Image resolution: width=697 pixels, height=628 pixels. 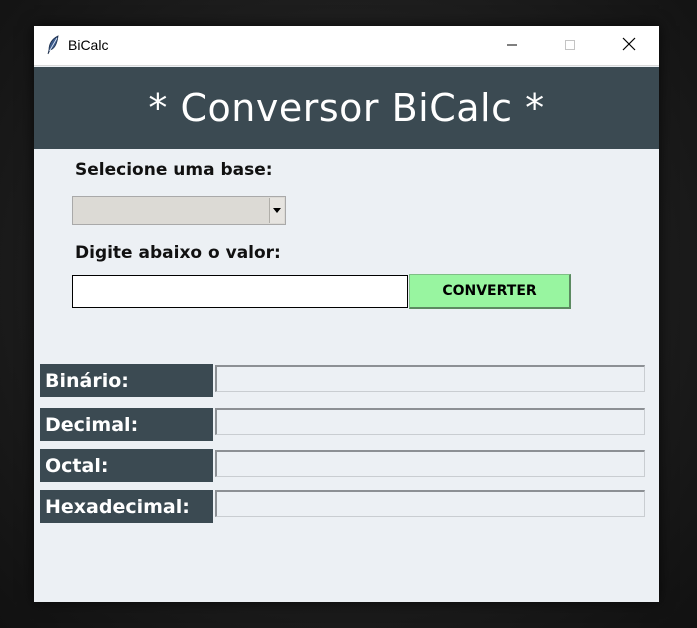 I want to click on page-title: * Conversor BiCalc *, so click(x=346, y=108).